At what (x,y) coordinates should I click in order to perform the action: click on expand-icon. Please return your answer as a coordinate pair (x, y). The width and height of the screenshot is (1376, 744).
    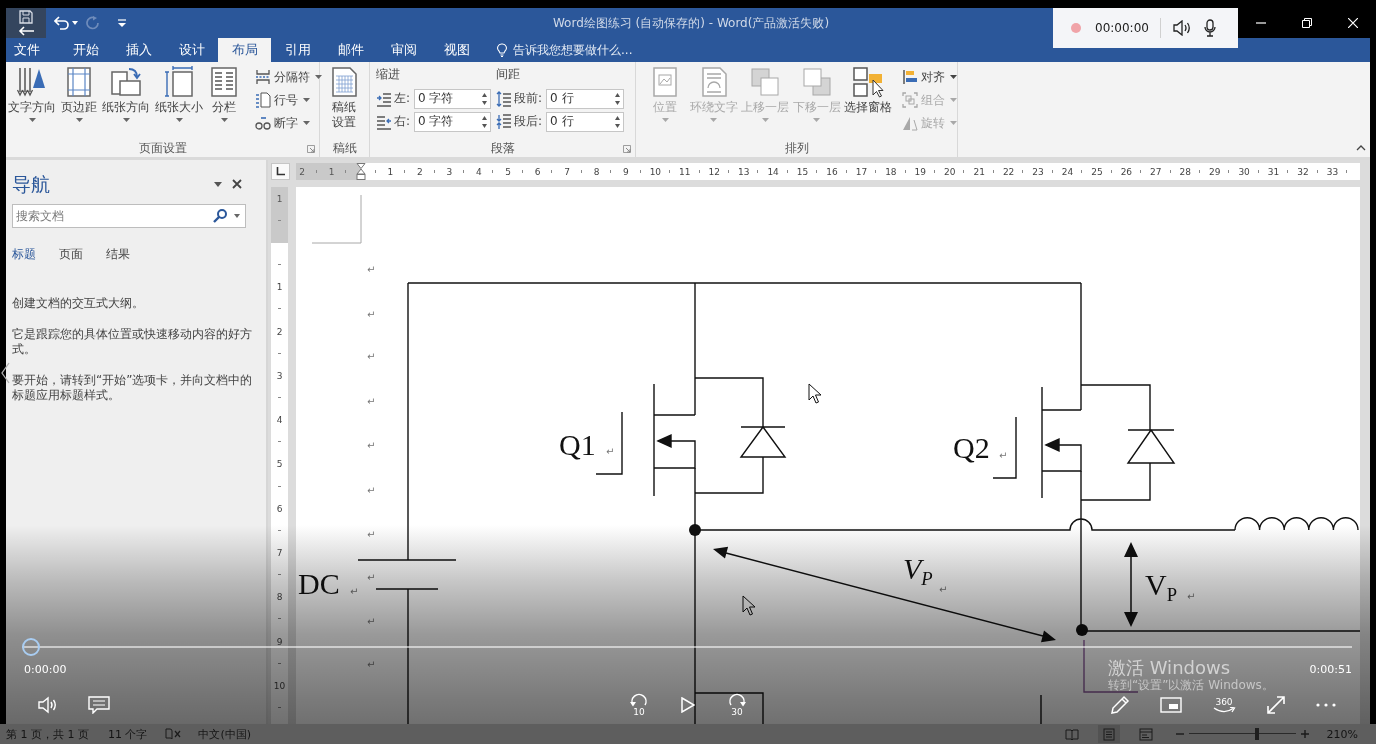
    Looking at the image, I should click on (1276, 705).